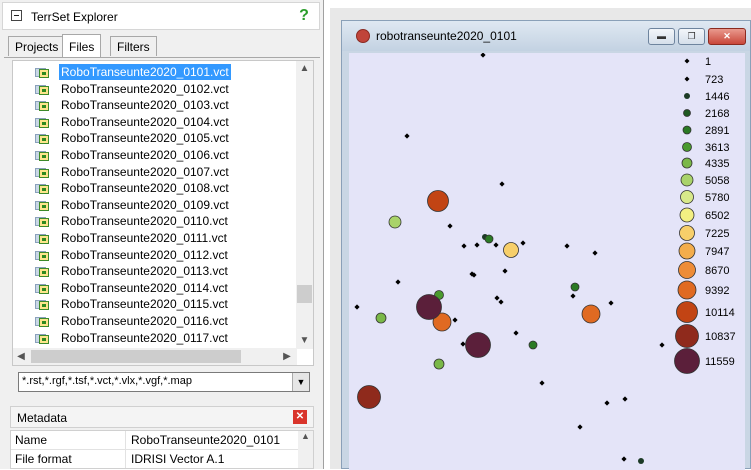 This screenshot has width=751, height=470. I want to click on scroll-down-icon: ▼, so click(304, 341).